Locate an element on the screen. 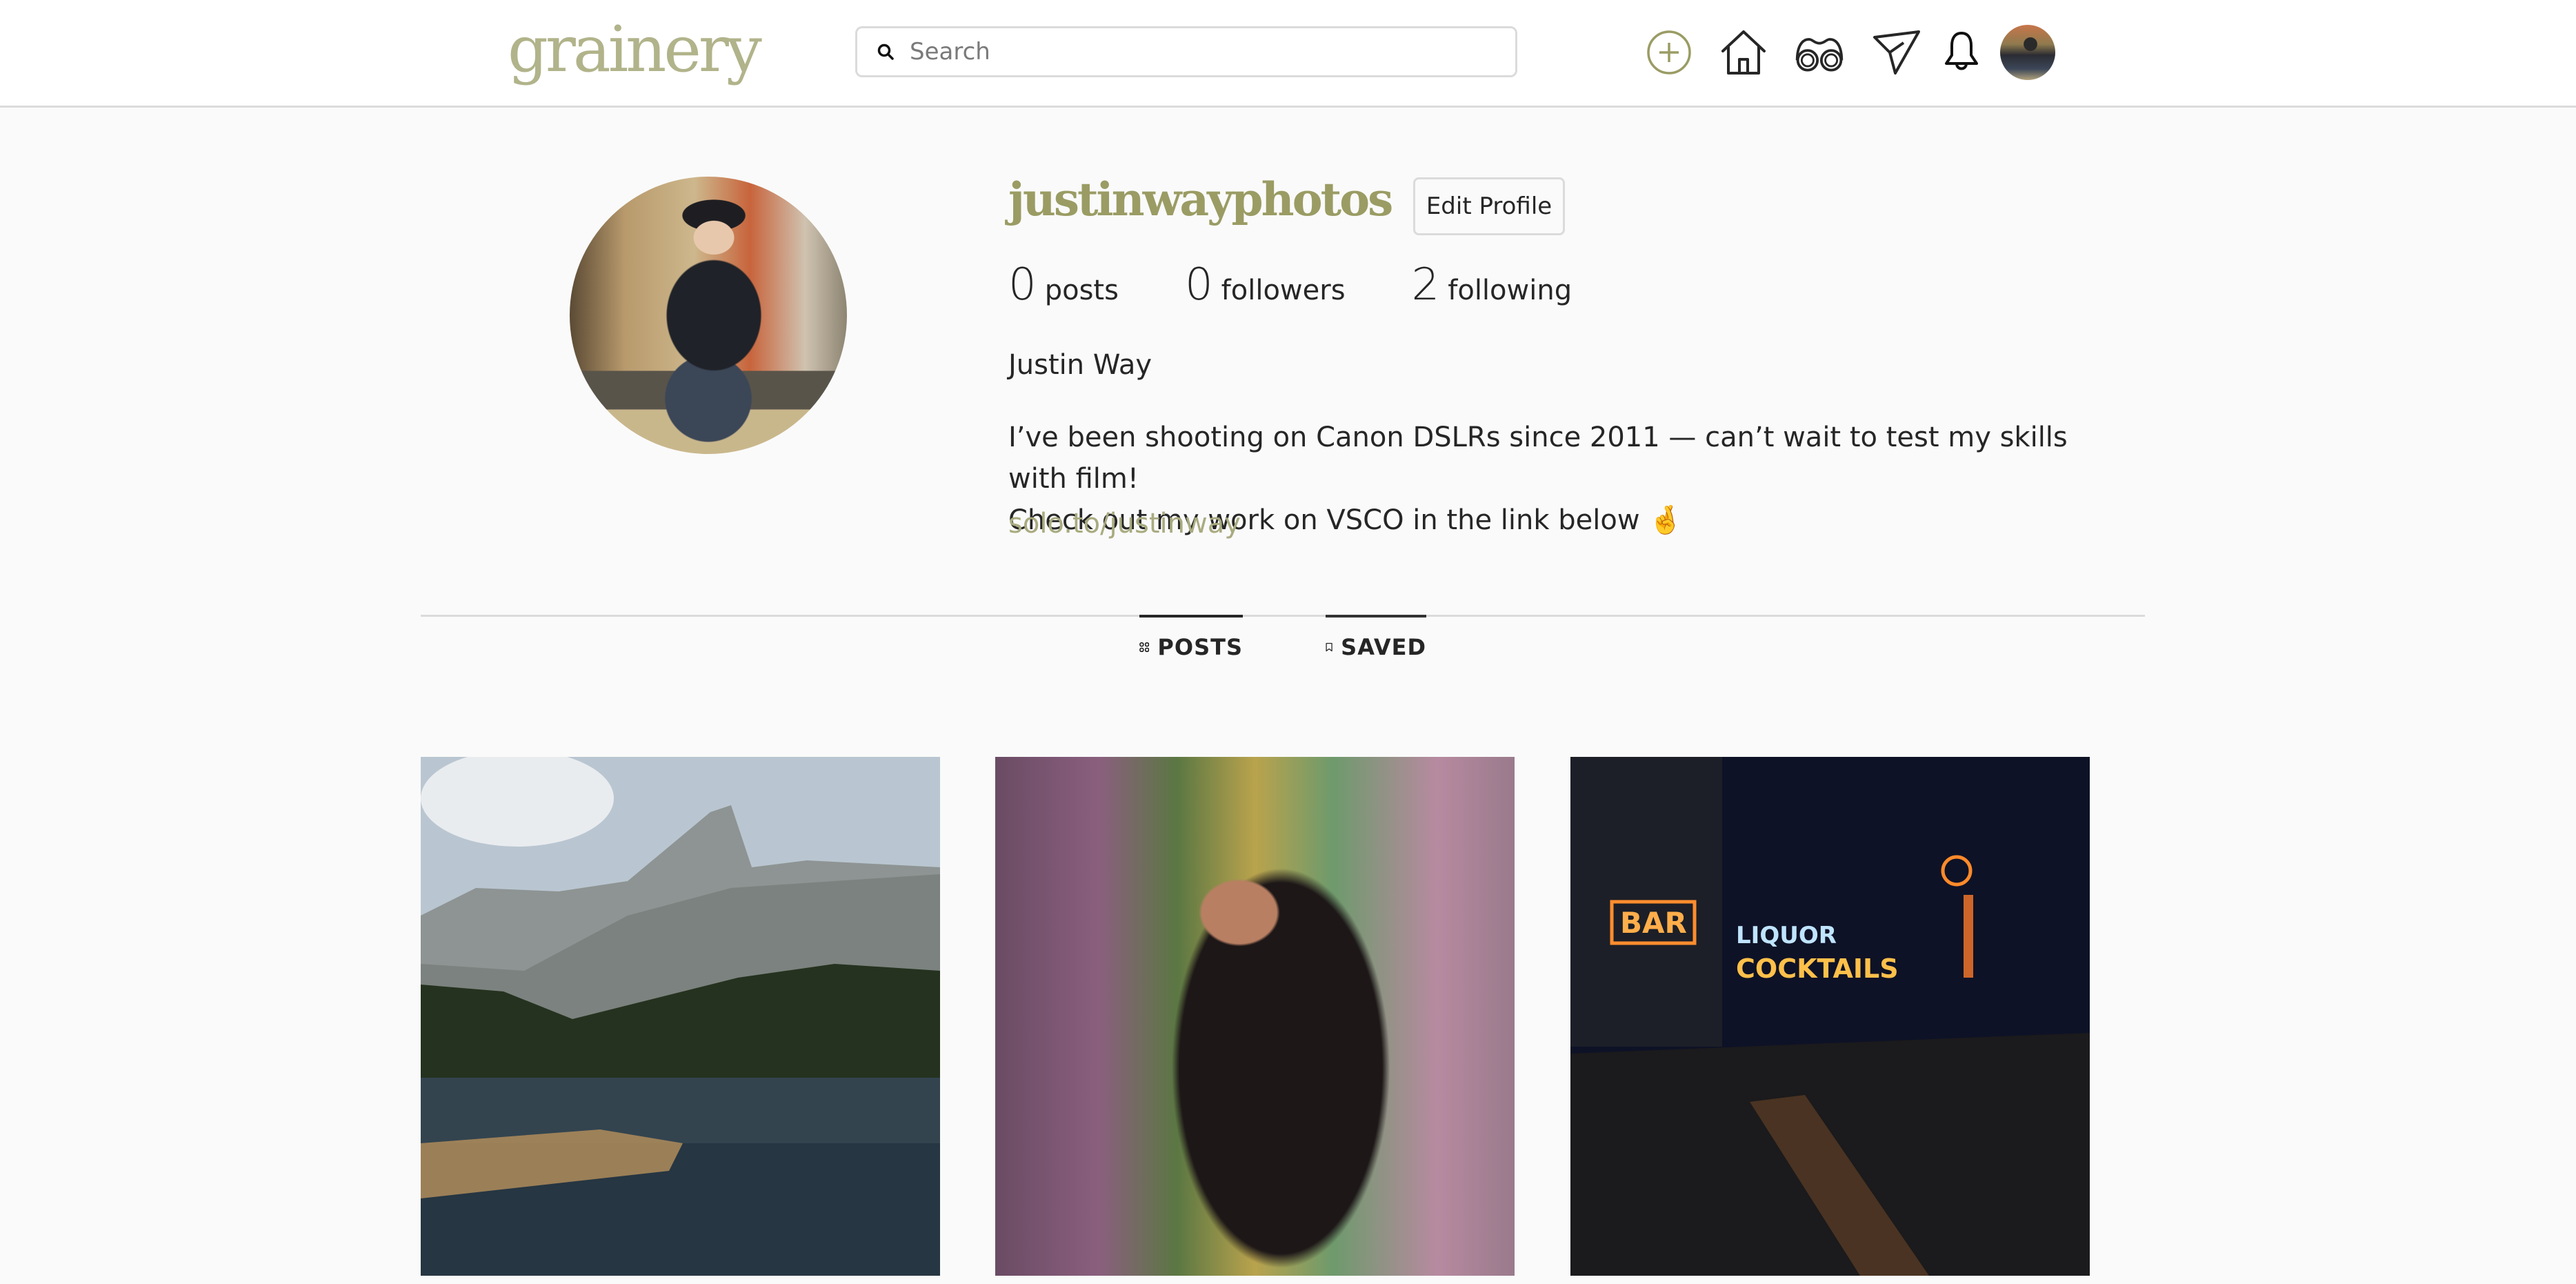 The width and height of the screenshot is (2576, 1284). post-thumbnail: BAR LIQUOR COCKTAILS is located at coordinates (1830, 1017).